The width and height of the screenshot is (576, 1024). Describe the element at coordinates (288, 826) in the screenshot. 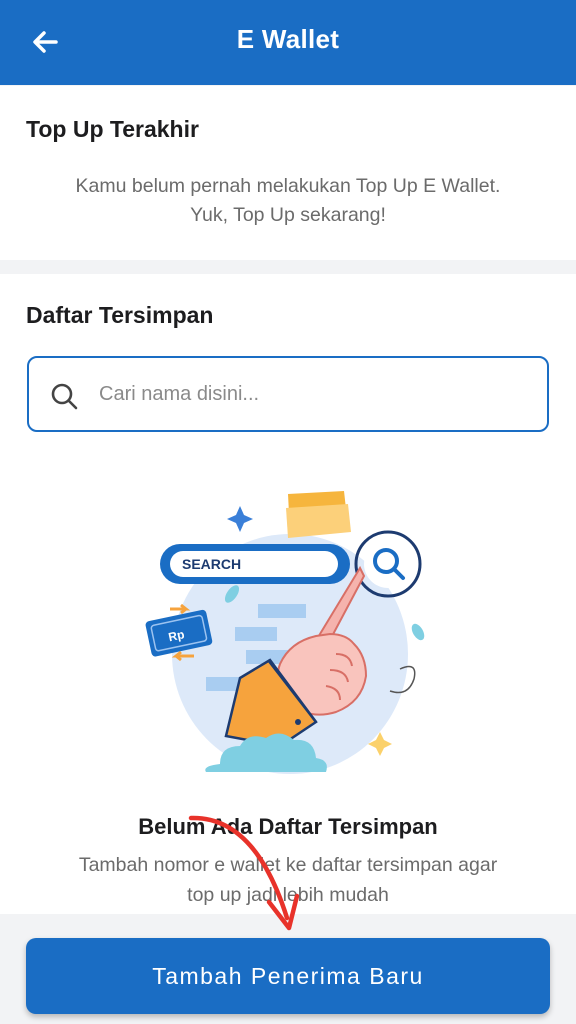

I see `empty-state-title: Belum Ada Daftar Tersimpan` at that location.